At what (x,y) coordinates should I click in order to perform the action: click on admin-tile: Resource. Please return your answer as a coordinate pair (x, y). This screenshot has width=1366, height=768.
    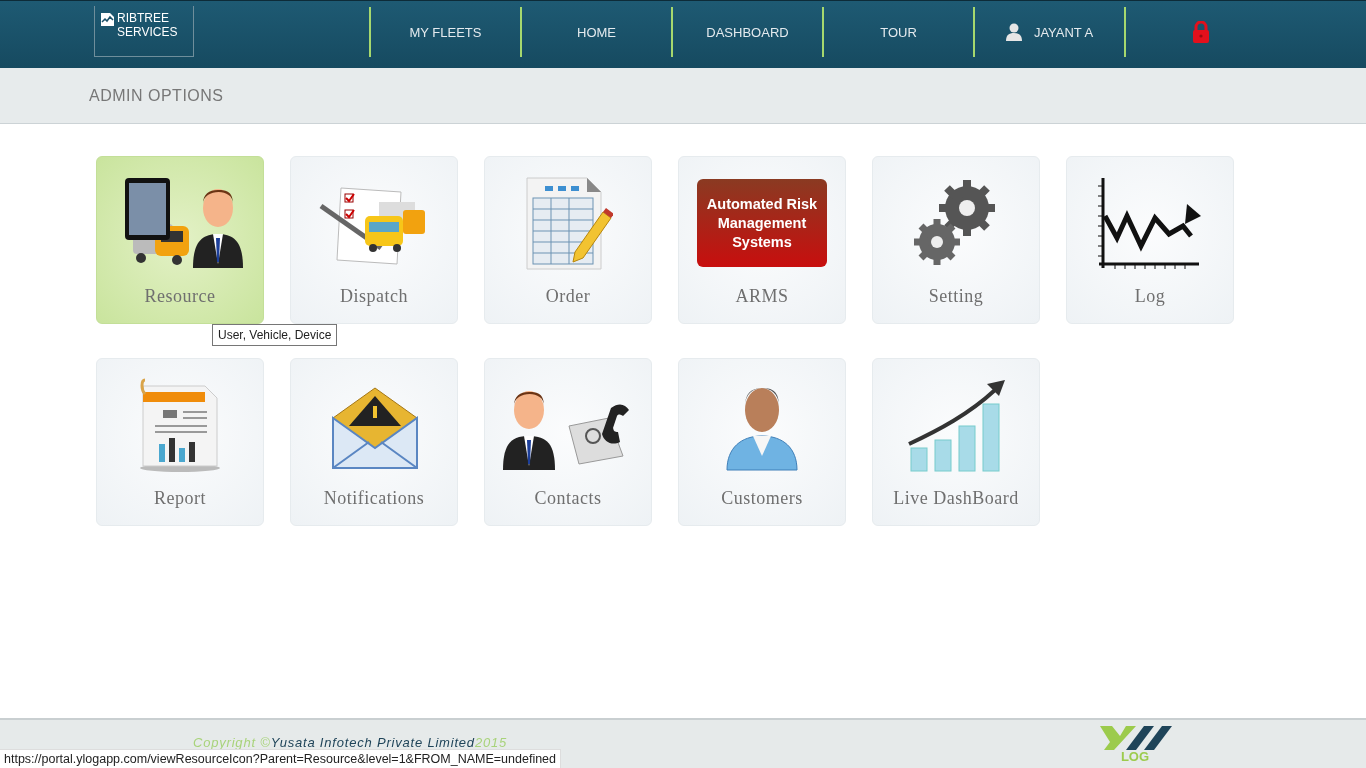
    Looking at the image, I should click on (180, 240).